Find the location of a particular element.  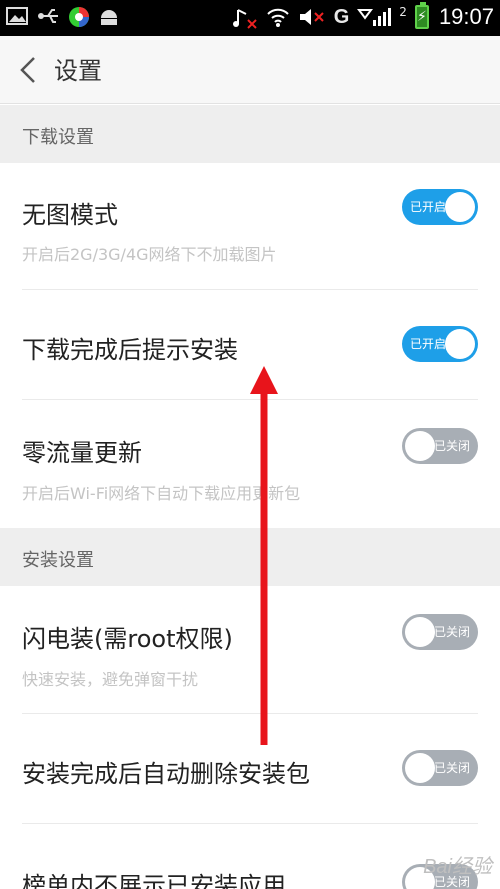

section-install-settings: 安装设置 is located at coordinates (250, 557).